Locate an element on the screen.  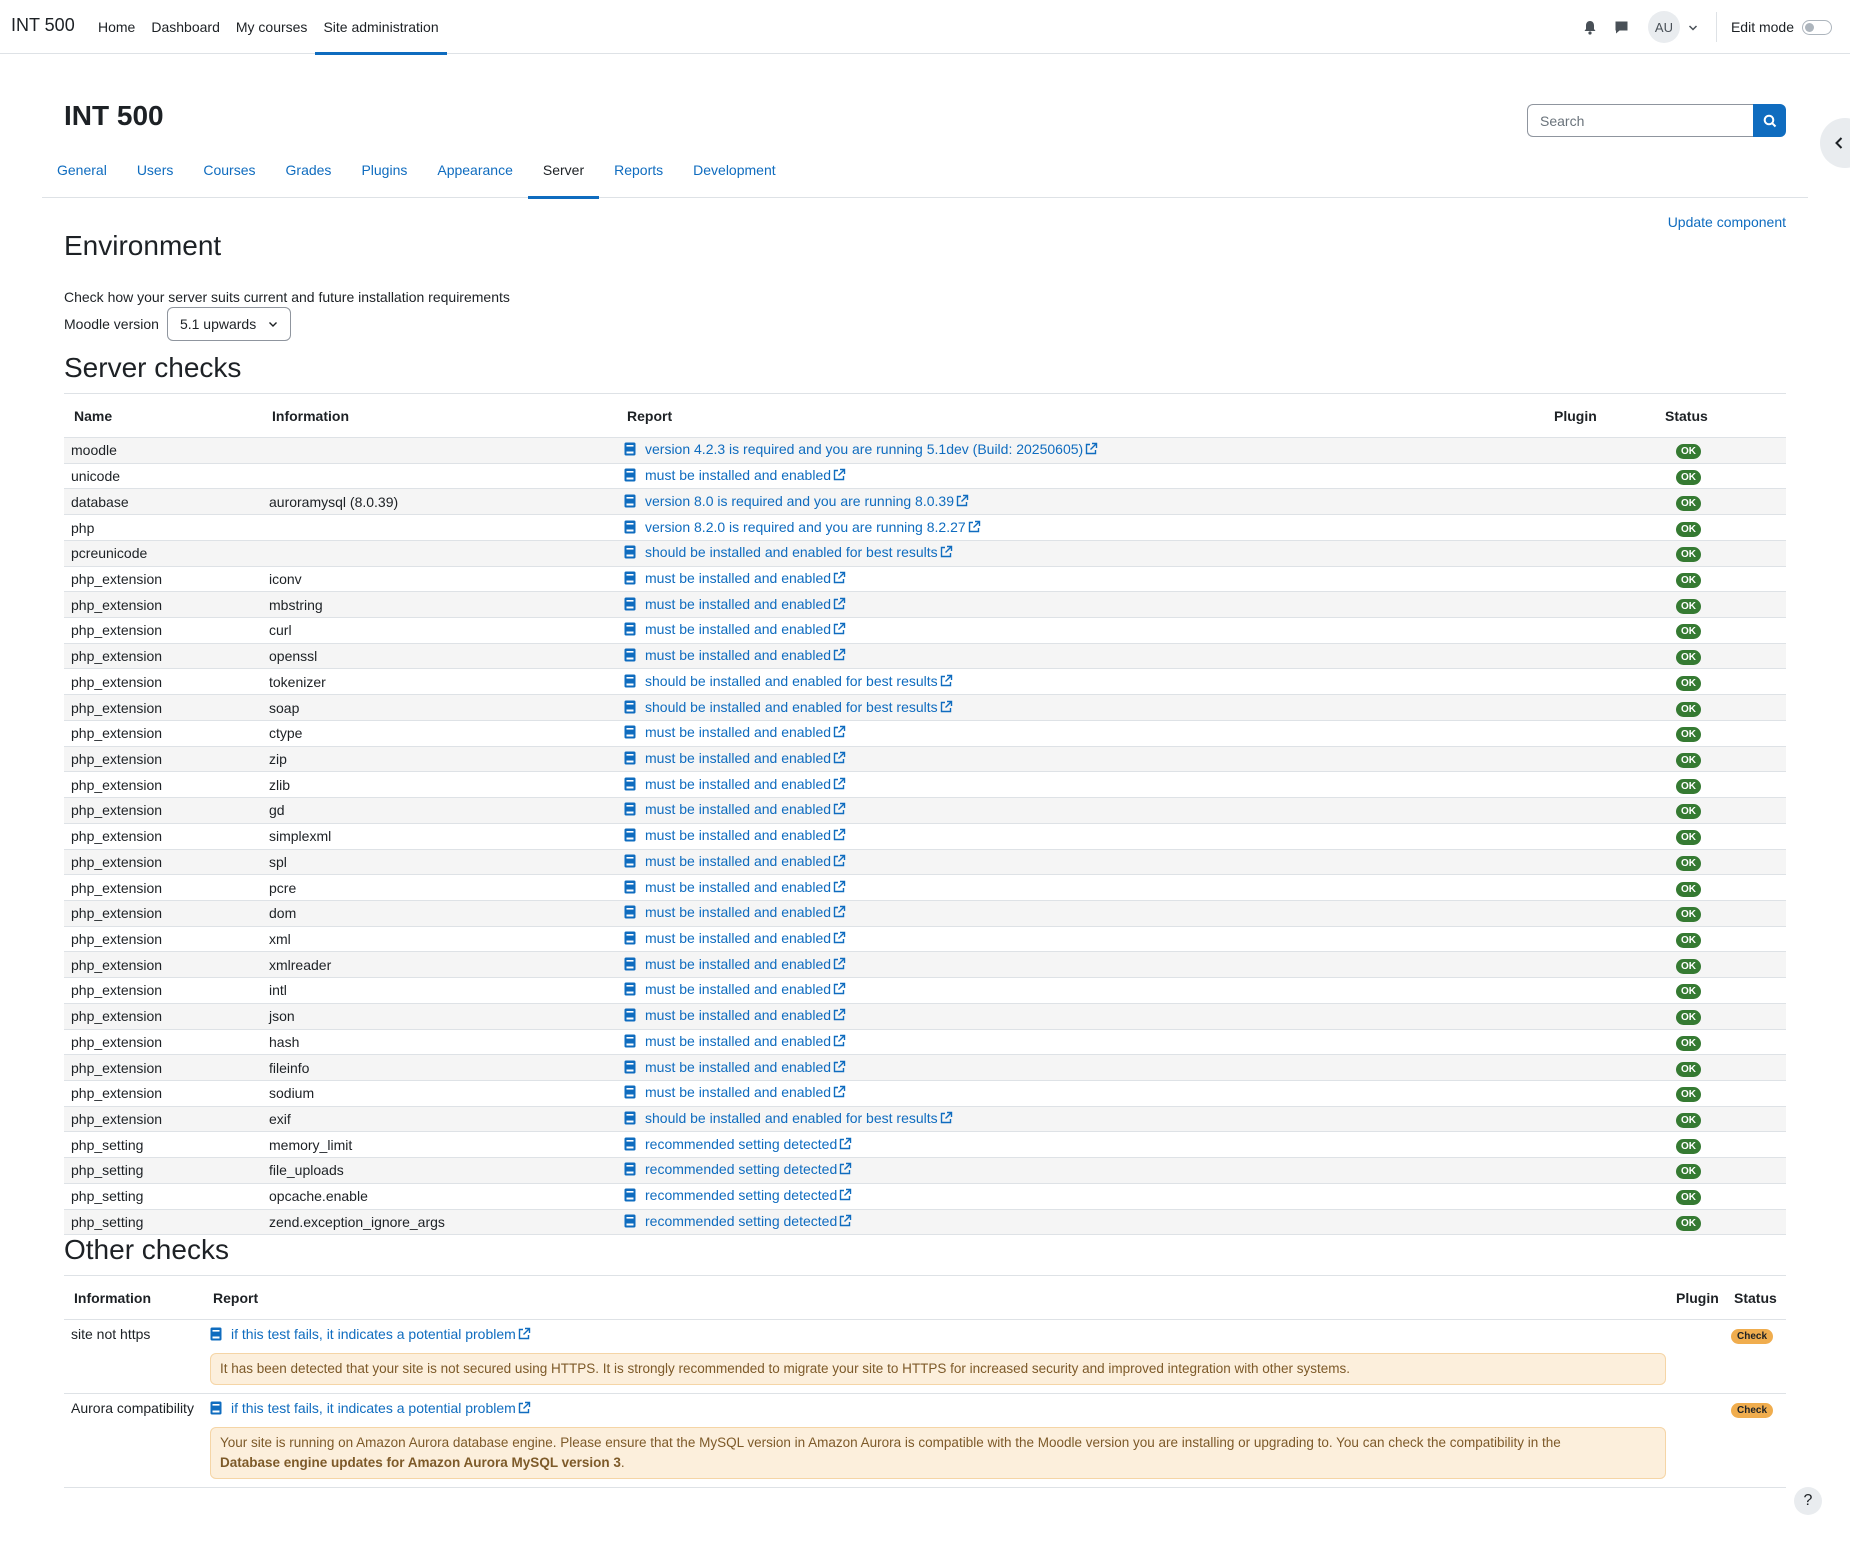
status-cell: OK is located at coordinates (1720, 527).